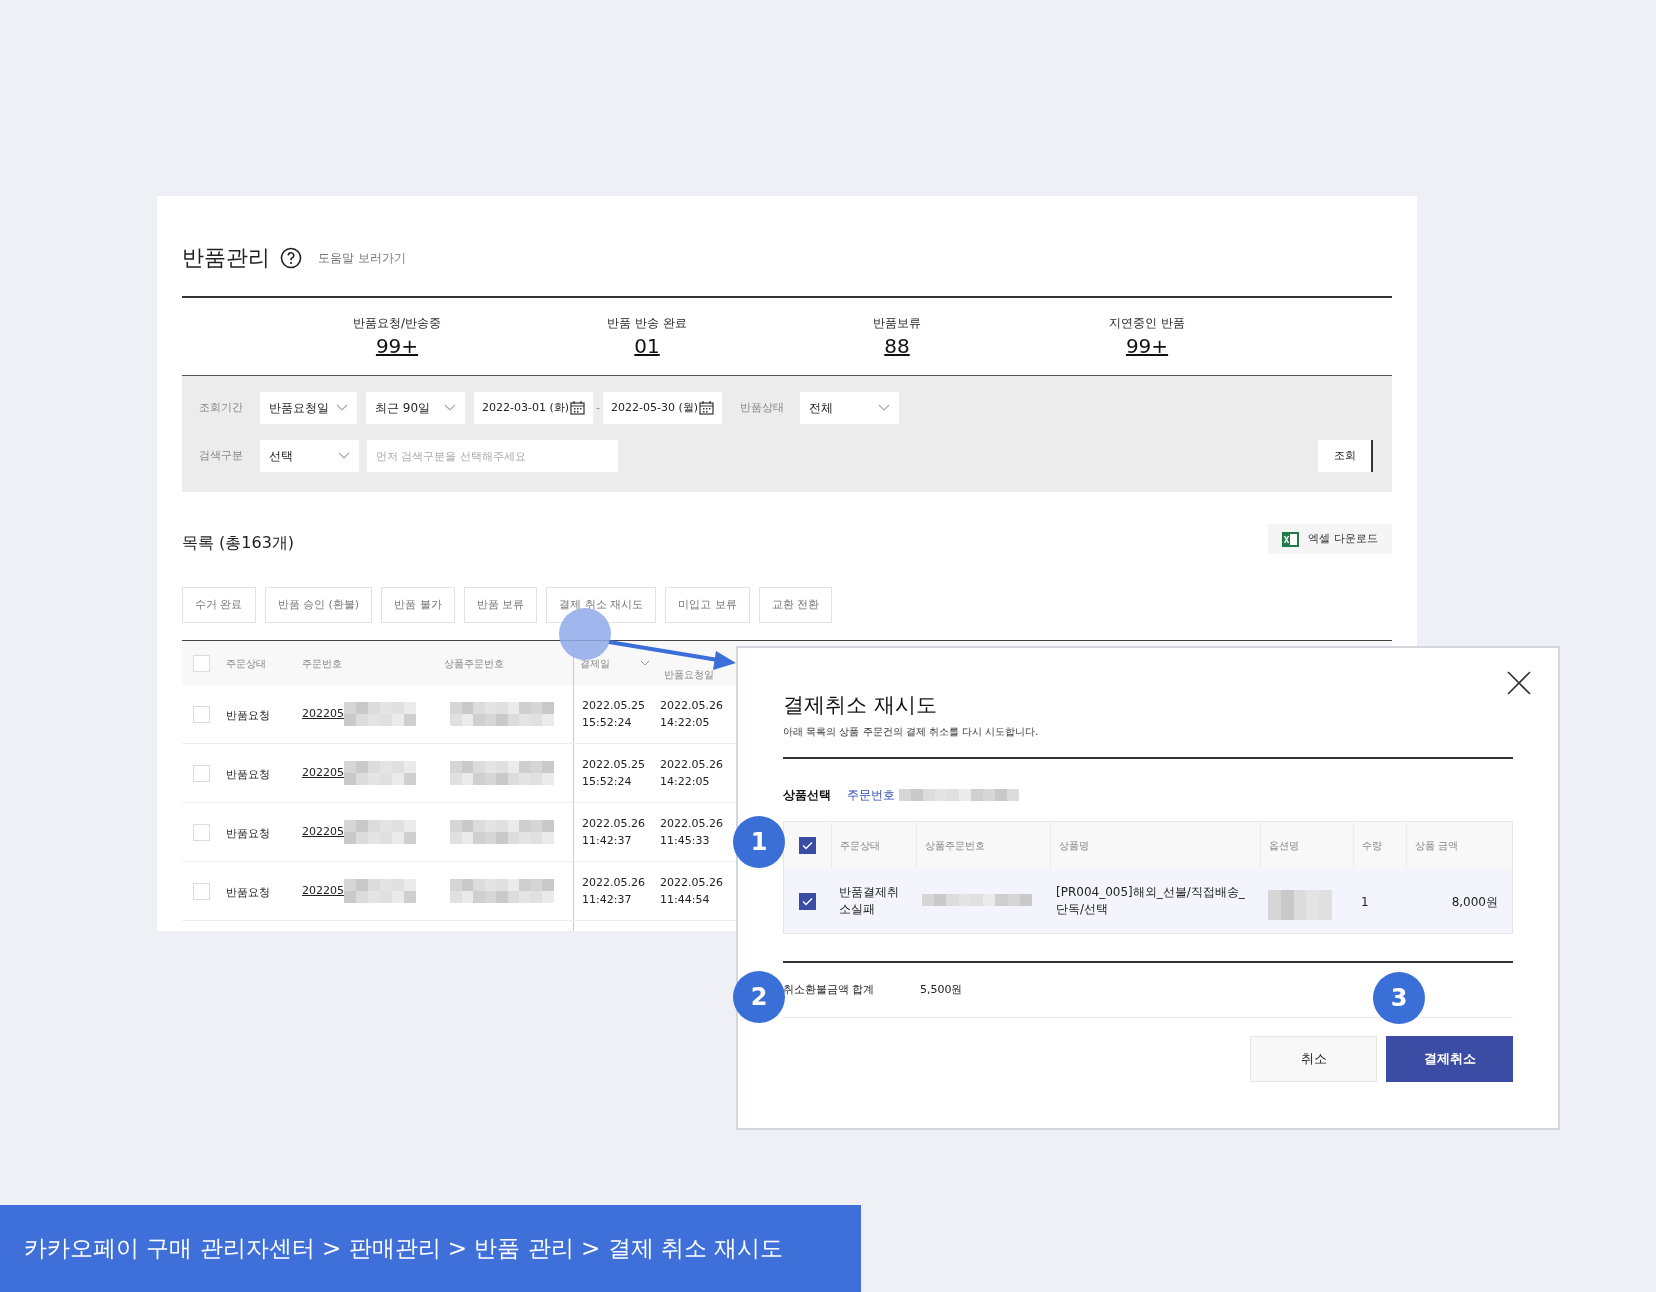 This screenshot has height=1292, width=1656. What do you see at coordinates (849, 408) in the screenshot?
I see `select-field: 전체` at bounding box center [849, 408].